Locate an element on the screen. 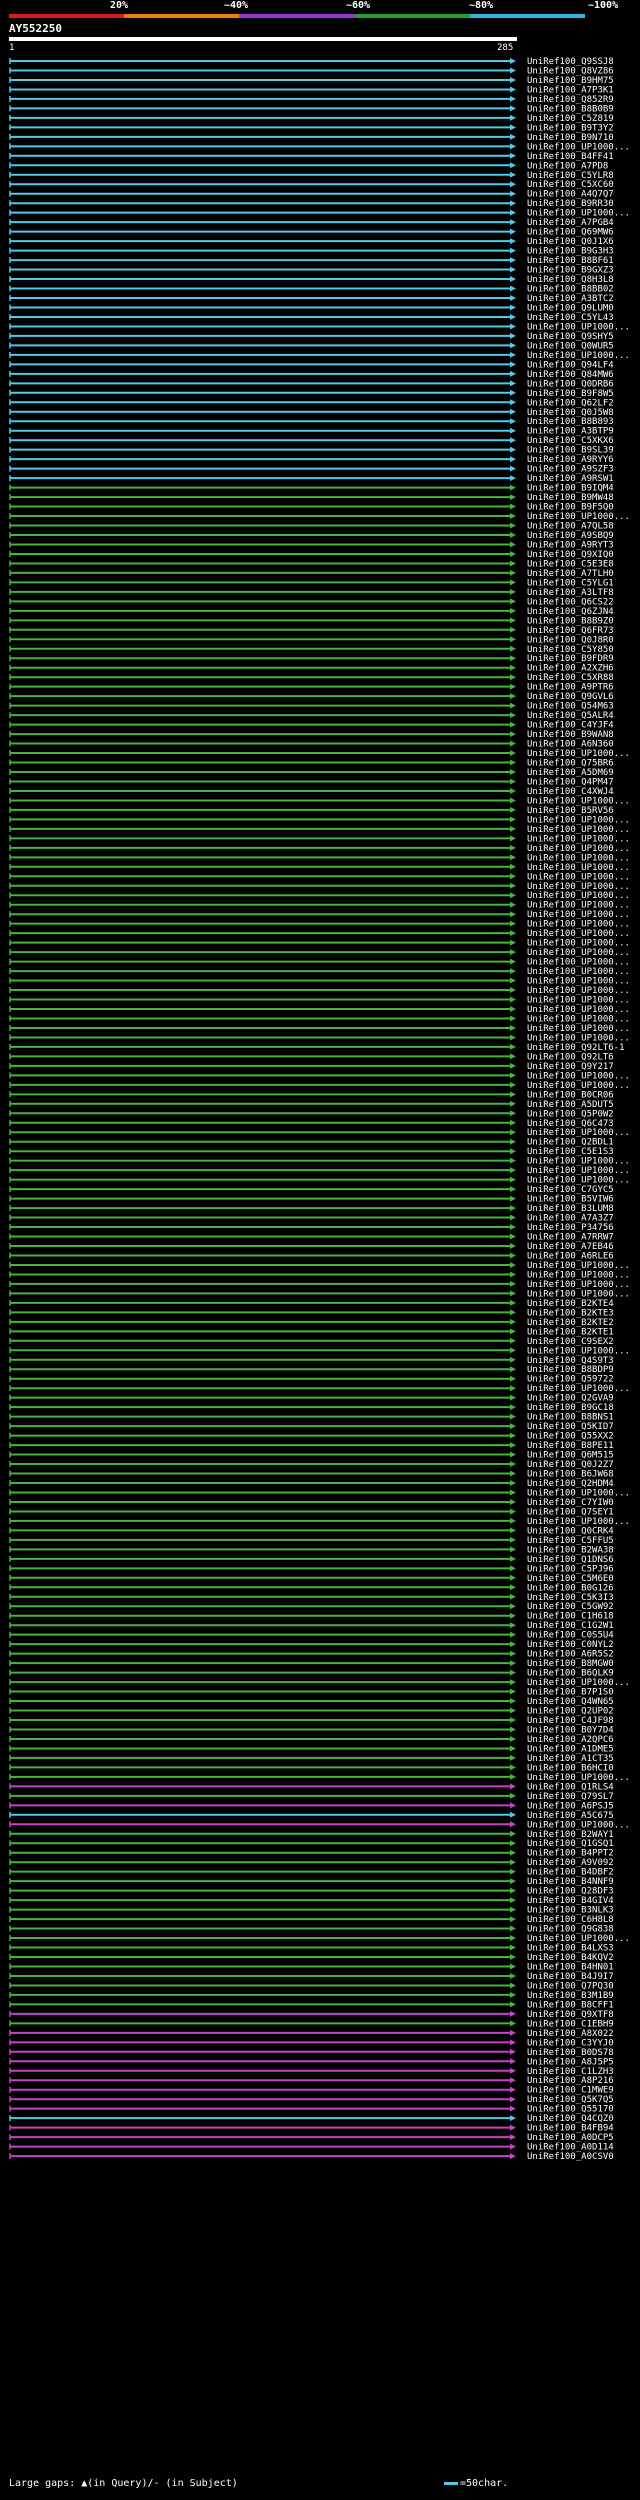  scale-bar is located at coordinates (451, 2483).